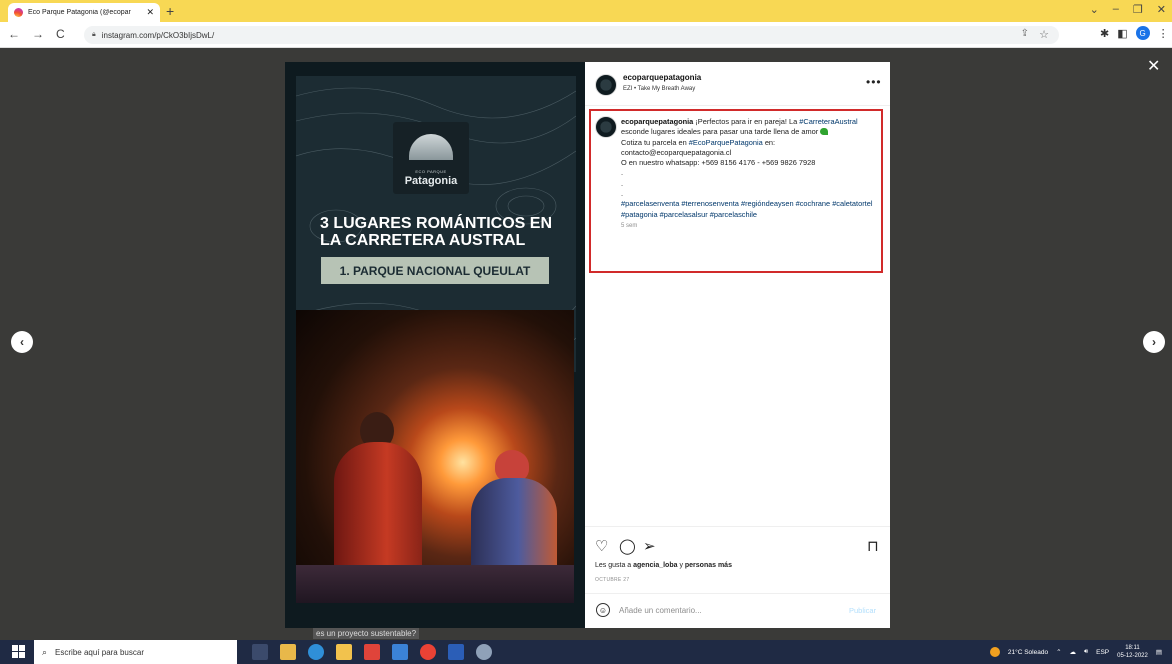  What do you see at coordinates (435, 270) in the screenshot?
I see `media-subheadline: 1. PARQUE NACIONAL QUEULAT` at bounding box center [435, 270].